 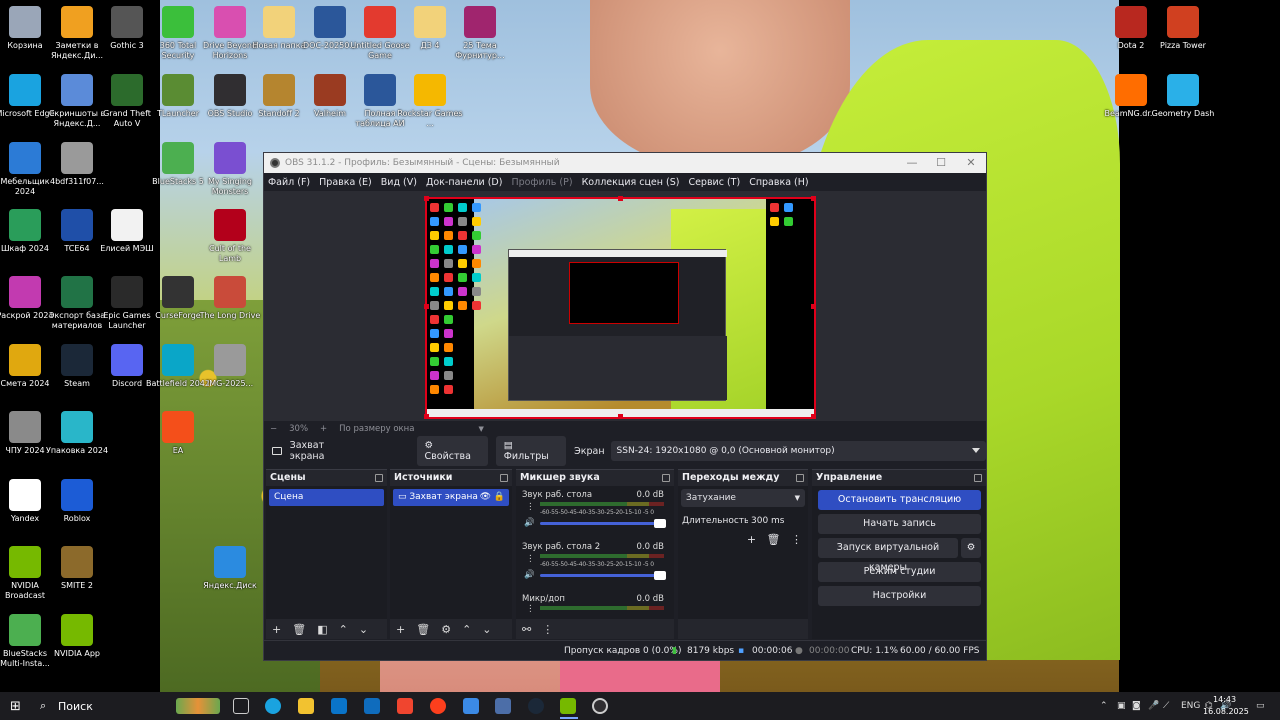 I want to click on desktop-shortcut: SMITE 2, so click(x=77, y=568).